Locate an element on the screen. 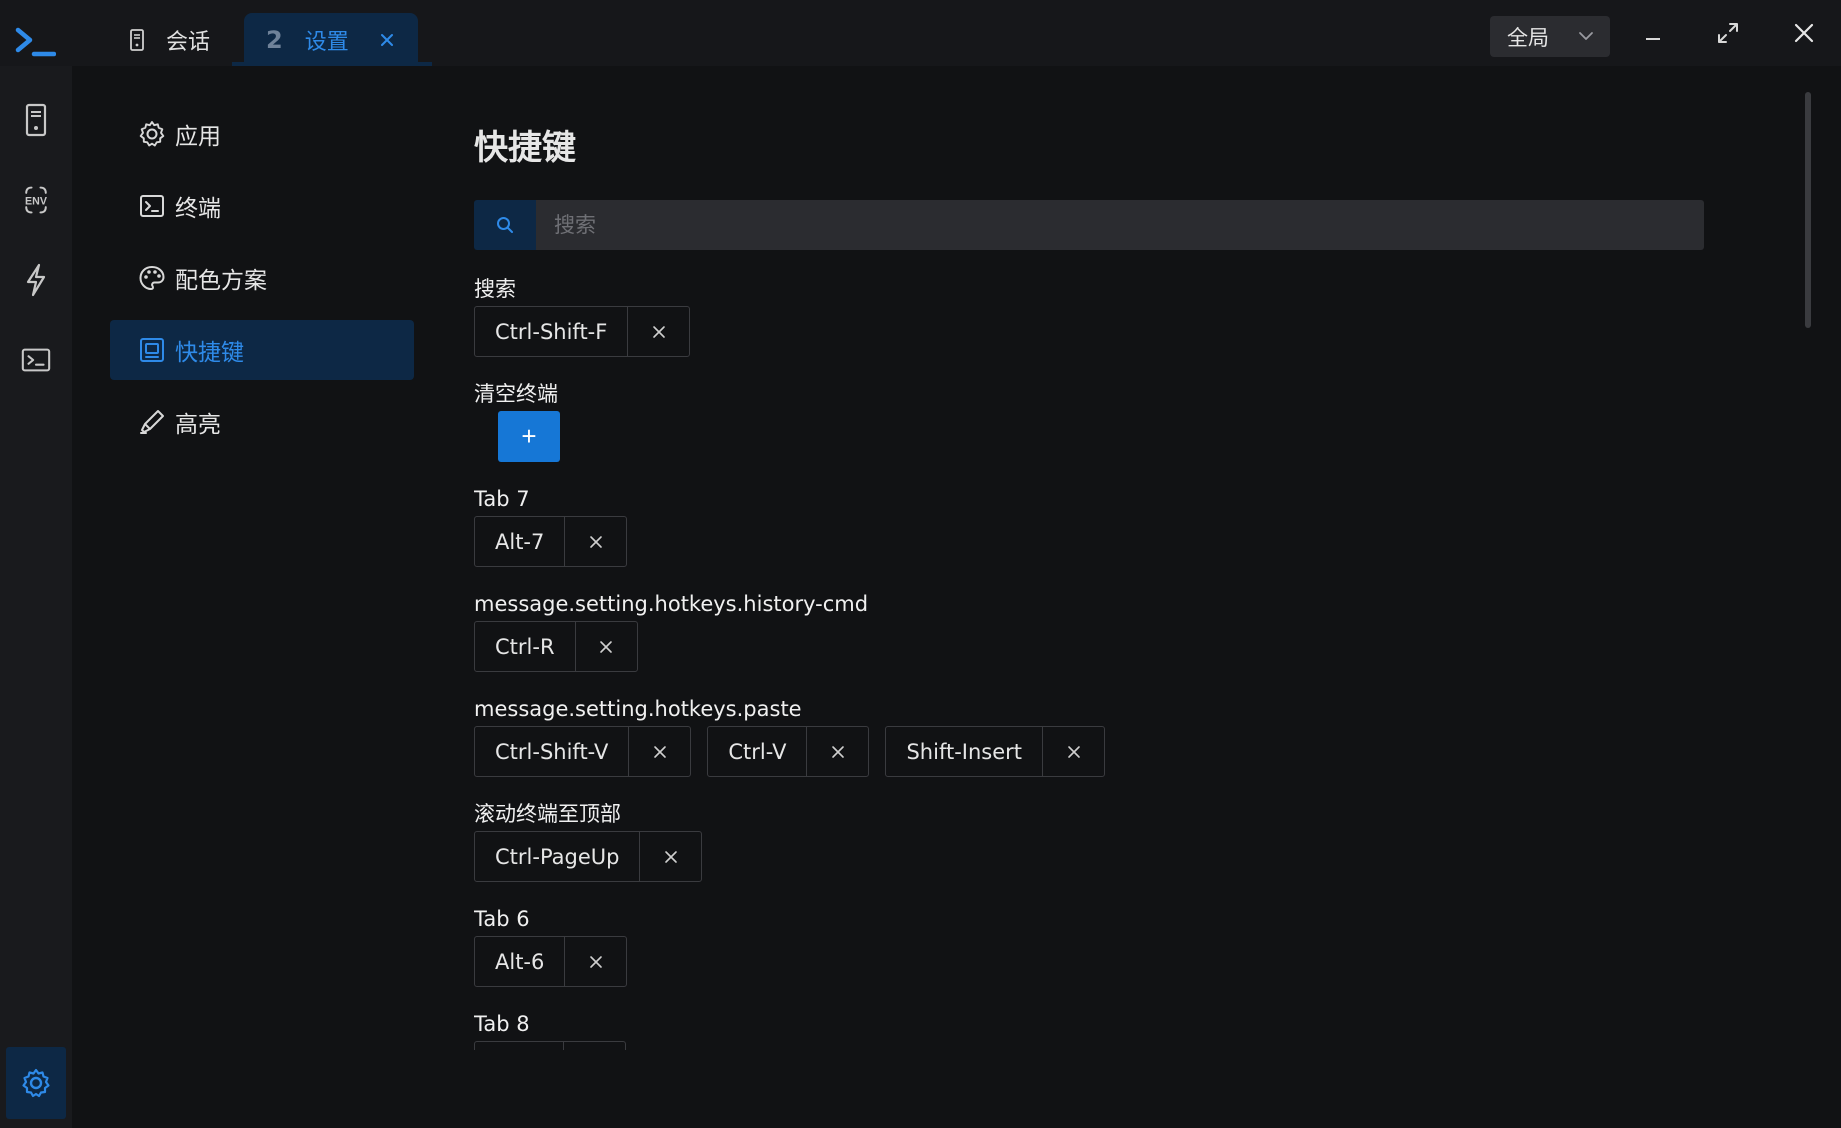  hotkey-keys: + is located at coordinates (1089, 436).